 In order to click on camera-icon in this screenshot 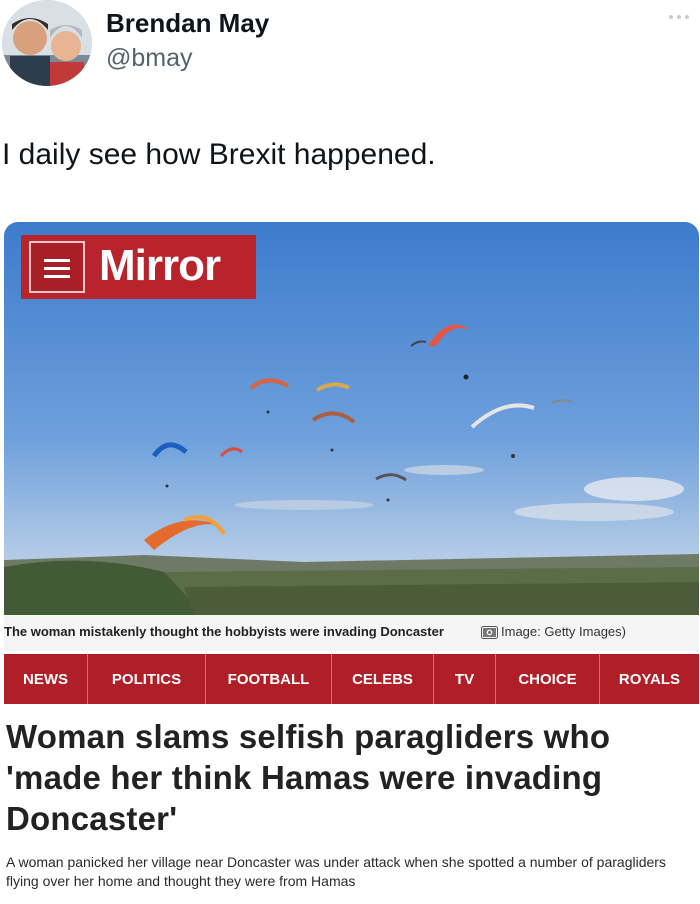, I will do `click(489, 632)`.